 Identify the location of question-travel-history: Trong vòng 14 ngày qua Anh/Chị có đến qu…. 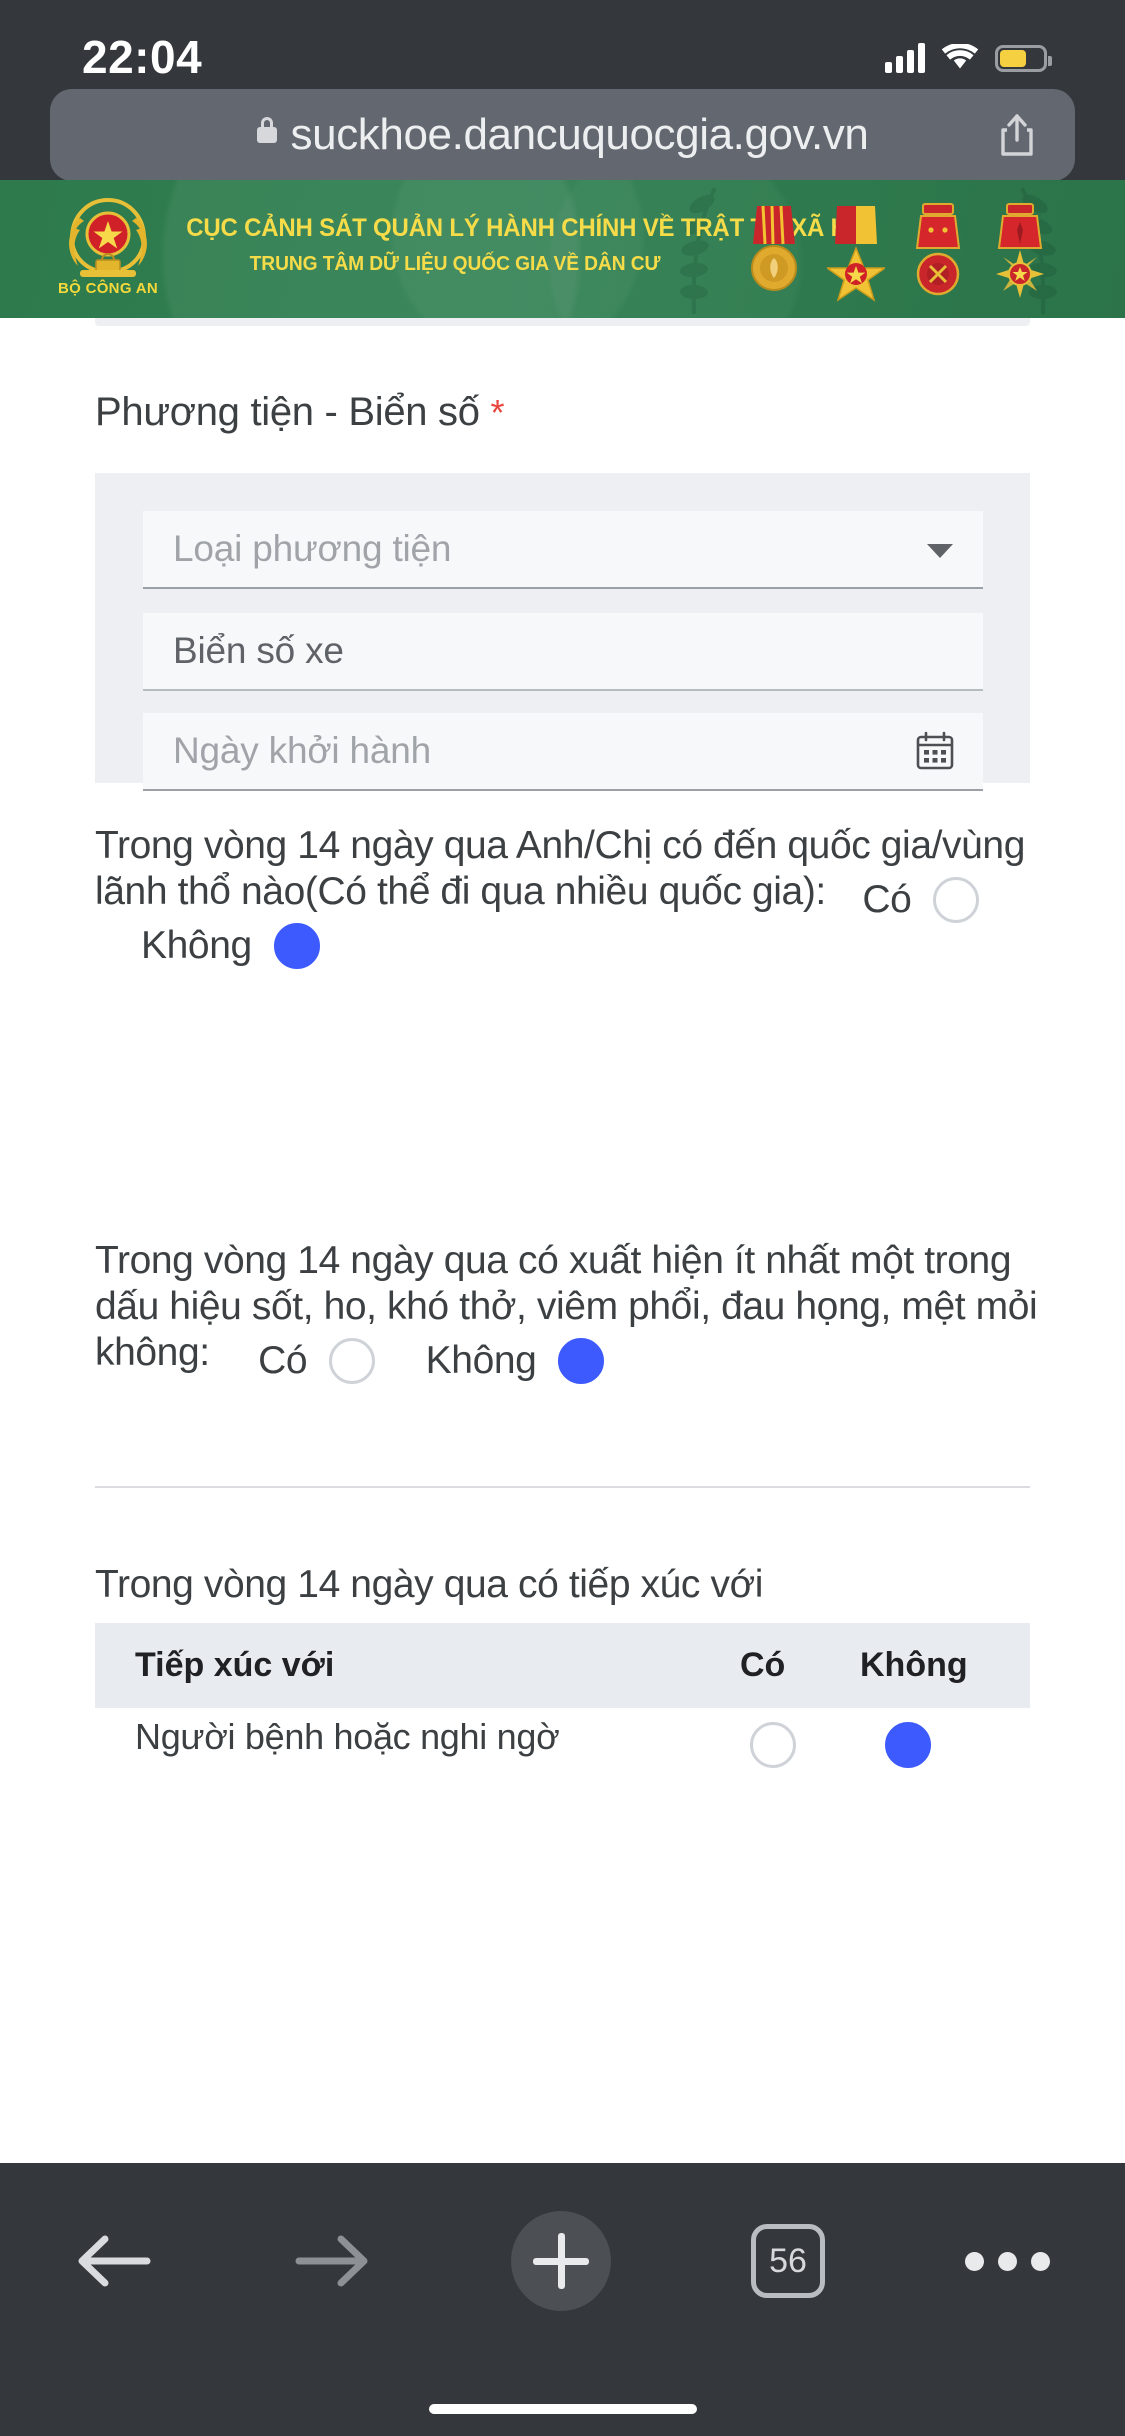
(570, 896).